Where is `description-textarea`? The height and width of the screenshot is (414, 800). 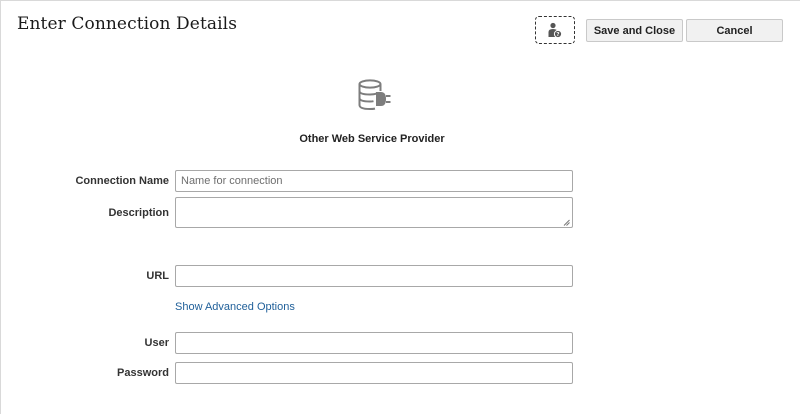
description-textarea is located at coordinates (374, 212).